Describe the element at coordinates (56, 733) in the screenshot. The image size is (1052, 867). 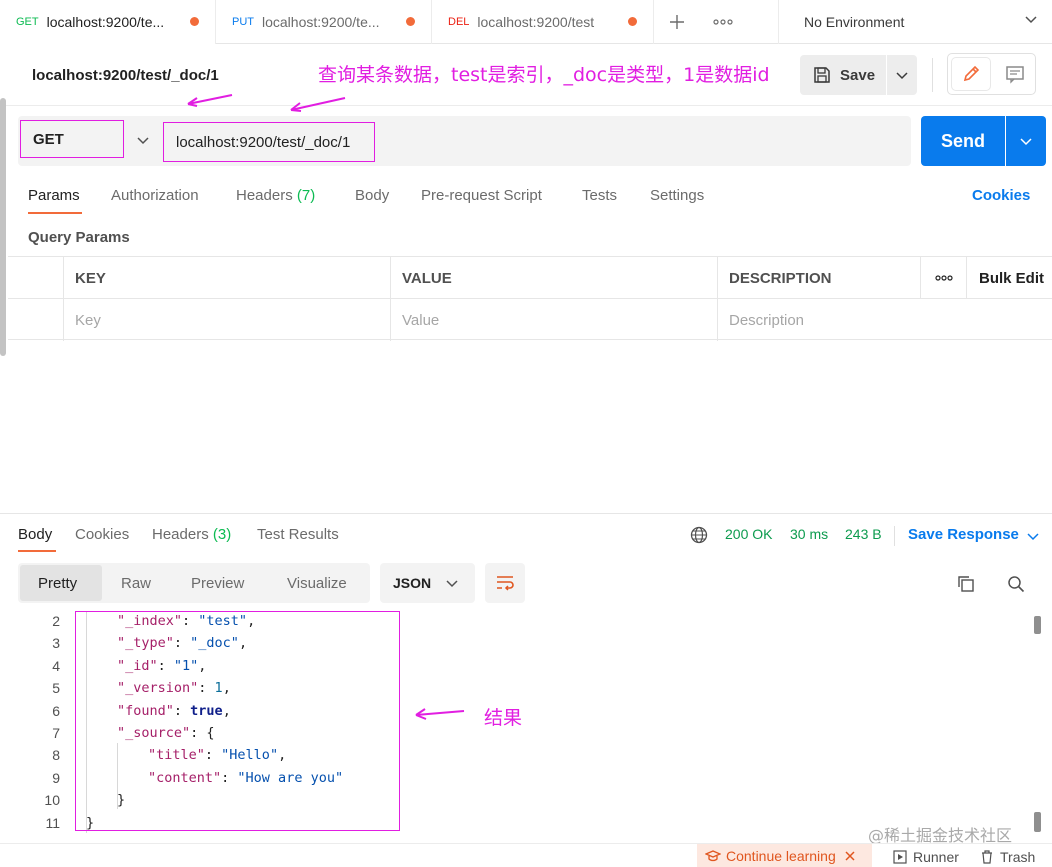
I see `line-number: 7` at that location.